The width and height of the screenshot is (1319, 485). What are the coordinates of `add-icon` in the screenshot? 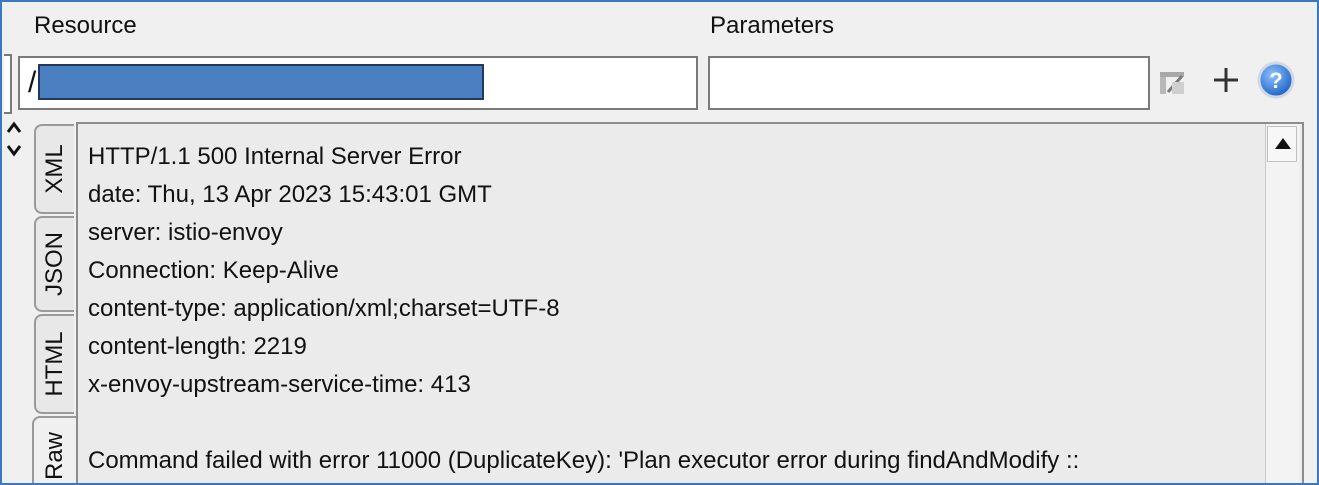 It's located at (1226, 80).